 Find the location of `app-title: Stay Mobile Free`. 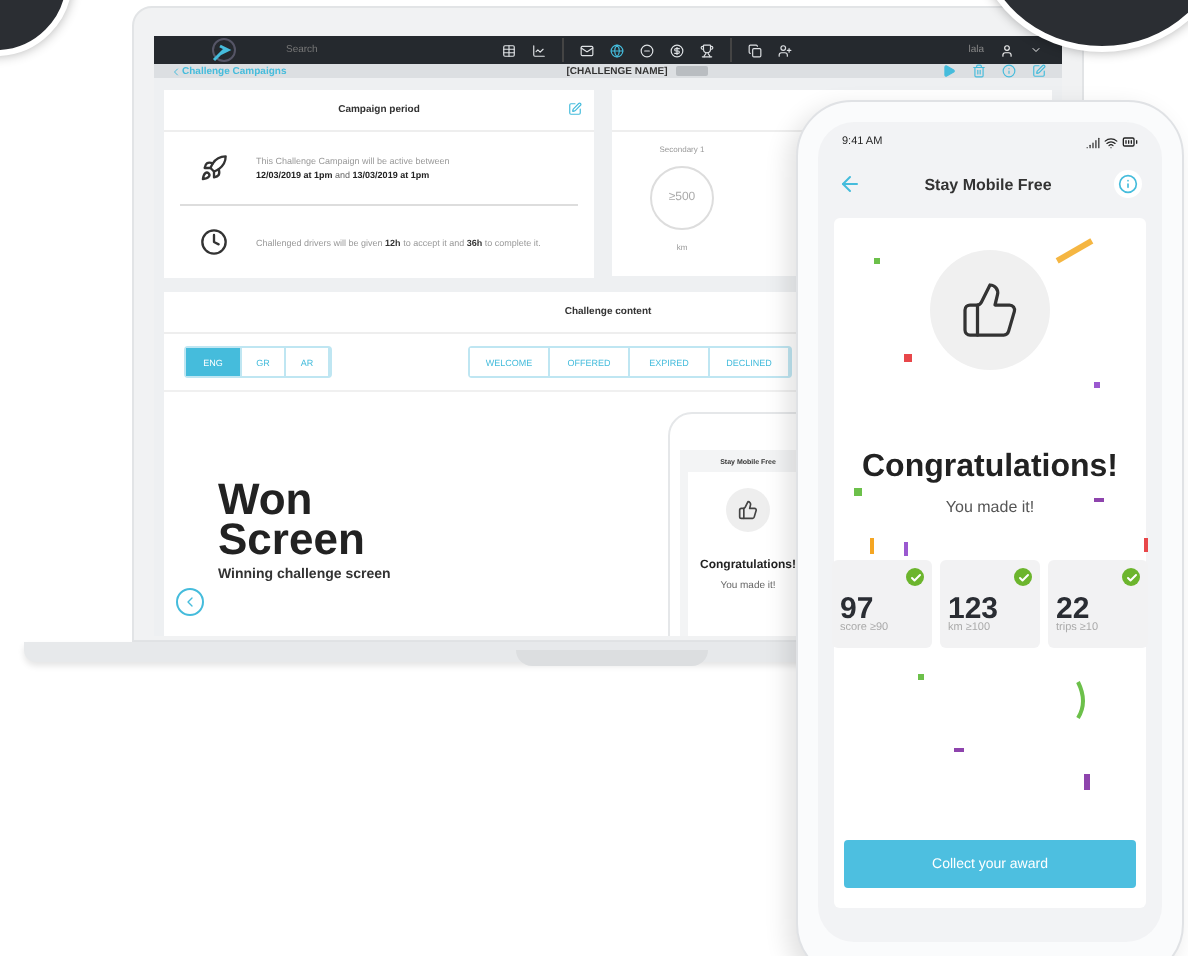

app-title: Stay Mobile Free is located at coordinates (988, 184).